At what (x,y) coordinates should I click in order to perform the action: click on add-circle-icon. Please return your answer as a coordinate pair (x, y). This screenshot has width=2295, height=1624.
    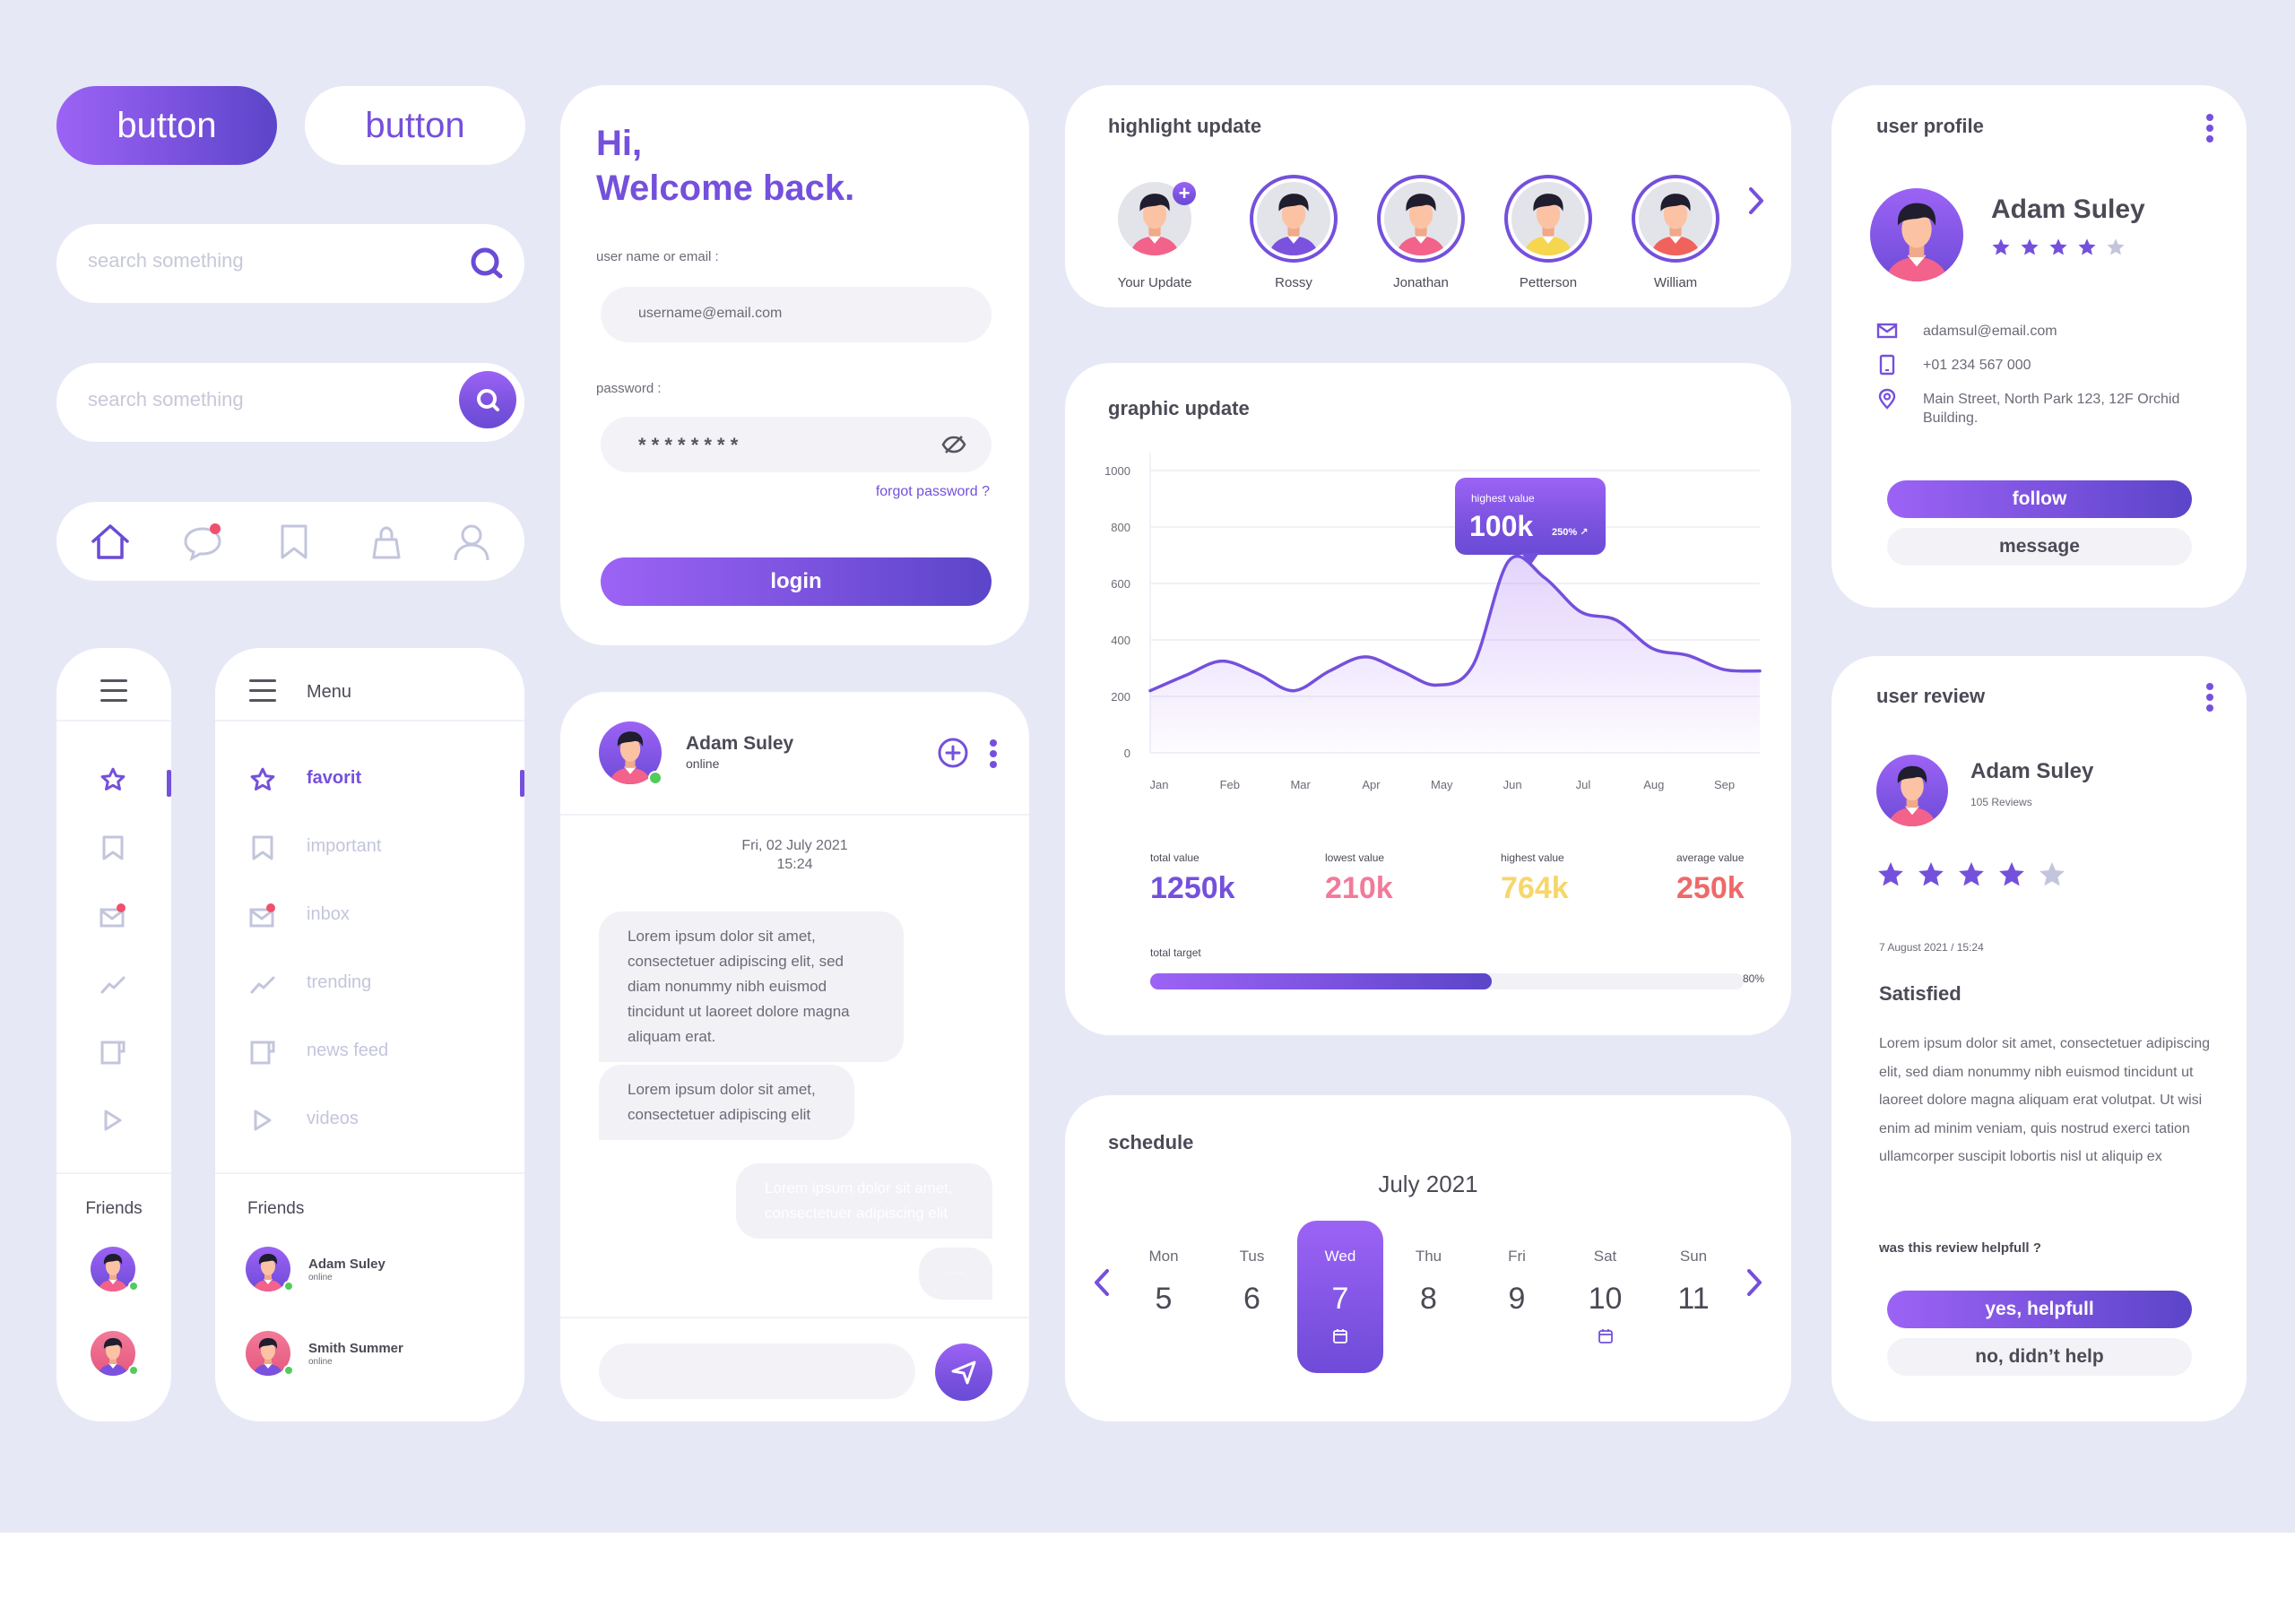
    Looking at the image, I should click on (953, 753).